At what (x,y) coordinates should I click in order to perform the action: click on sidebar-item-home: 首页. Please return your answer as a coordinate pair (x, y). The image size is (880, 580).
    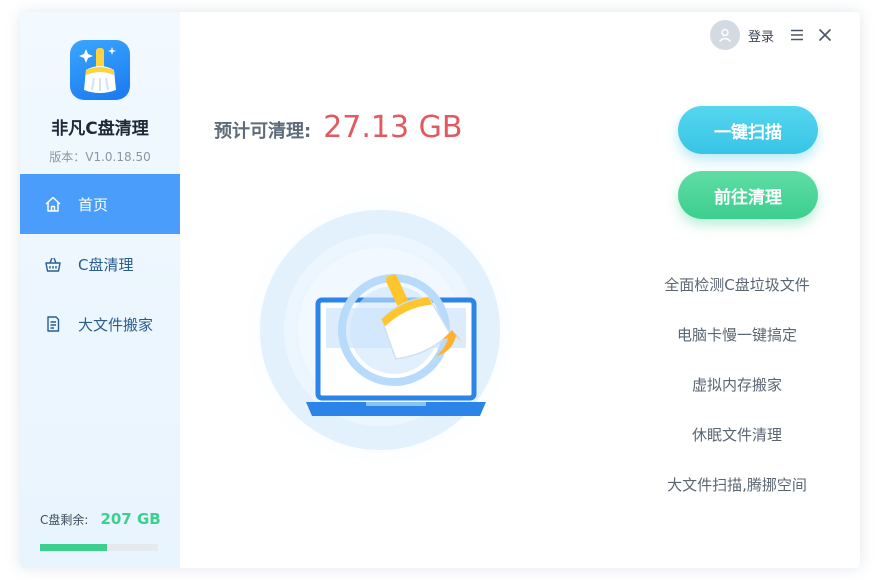
    Looking at the image, I should click on (100, 204).